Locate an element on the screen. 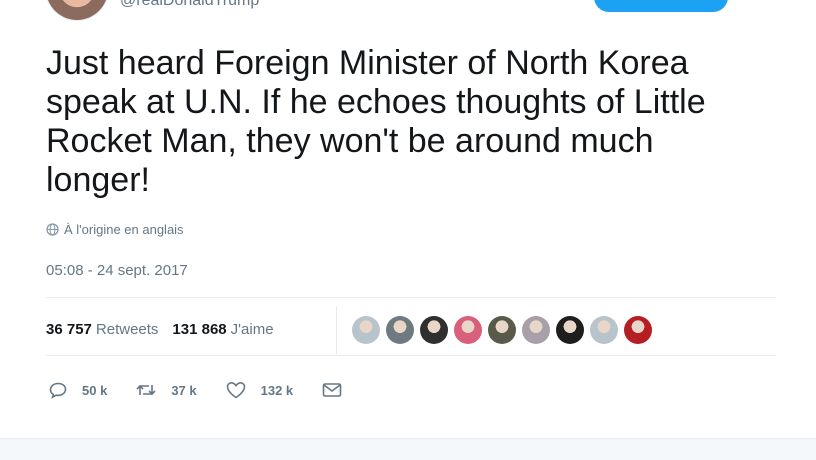 The width and height of the screenshot is (816, 460). reply-count: 50 k is located at coordinates (95, 390).